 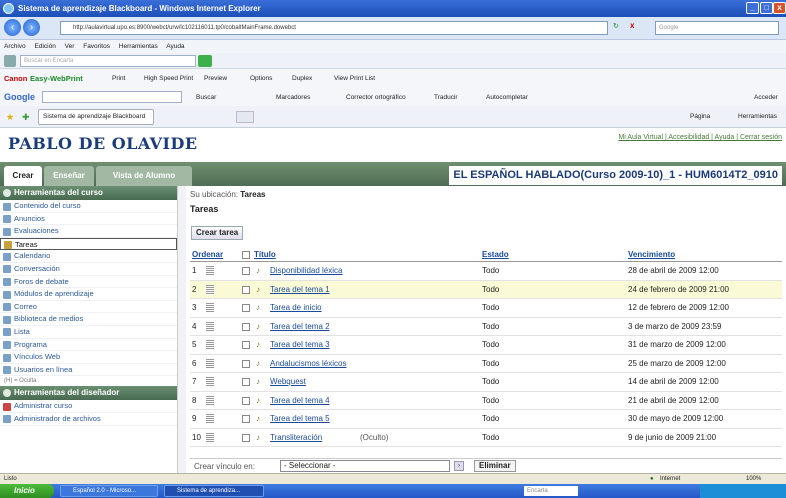 What do you see at coordinates (752, 8) in the screenshot?
I see `minimize-button: _` at bounding box center [752, 8].